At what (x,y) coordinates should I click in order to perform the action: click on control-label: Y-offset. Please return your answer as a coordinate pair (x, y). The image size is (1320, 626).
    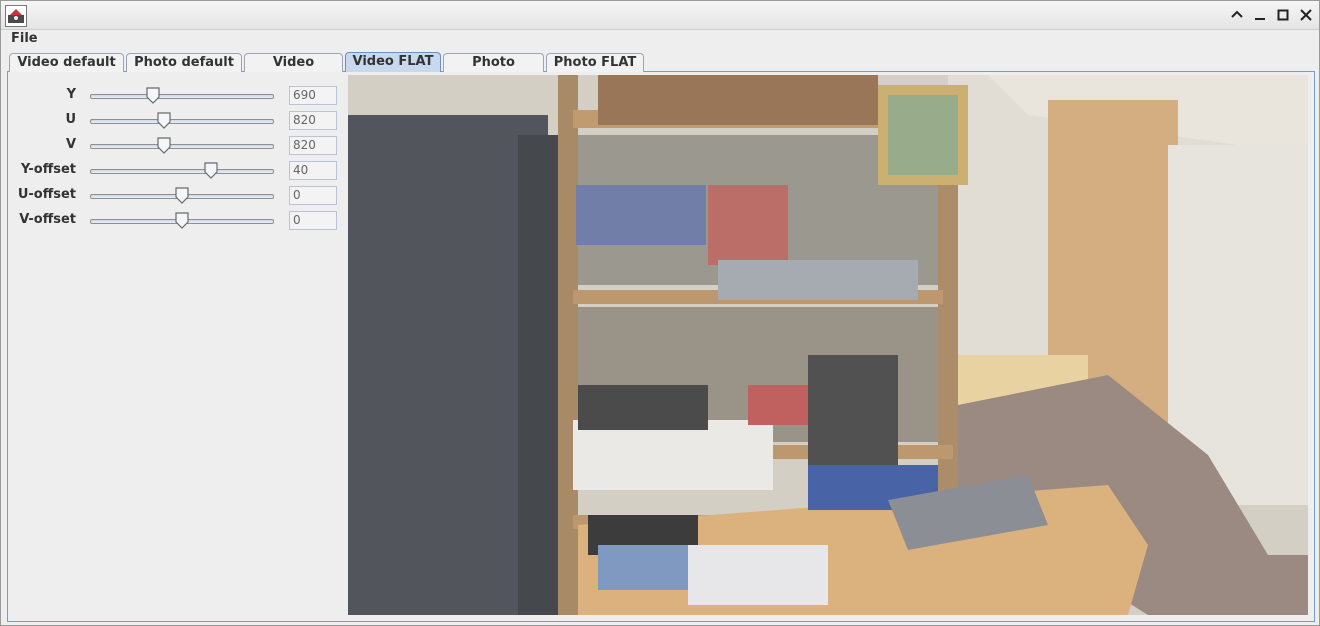
    Looking at the image, I should click on (48, 169).